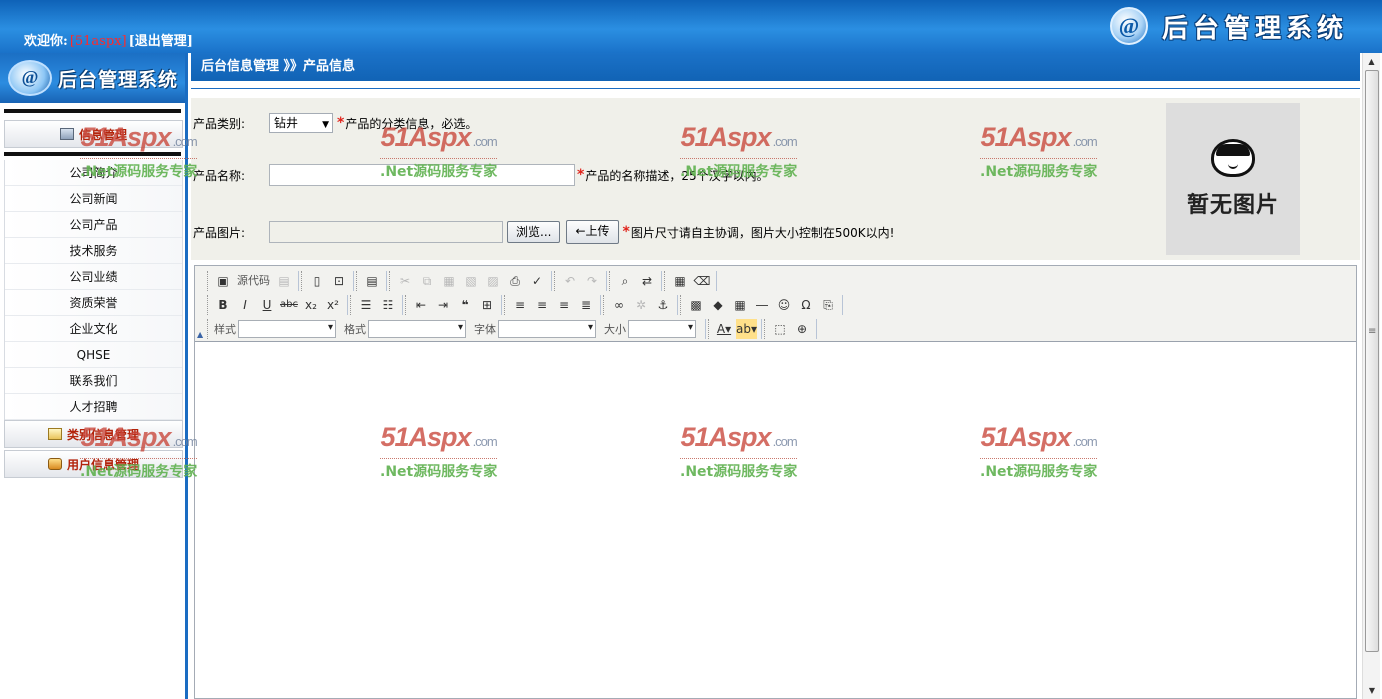  Describe the element at coordinates (802, 329) in the screenshot. I see `show-blocks-icon: ⊕` at that location.